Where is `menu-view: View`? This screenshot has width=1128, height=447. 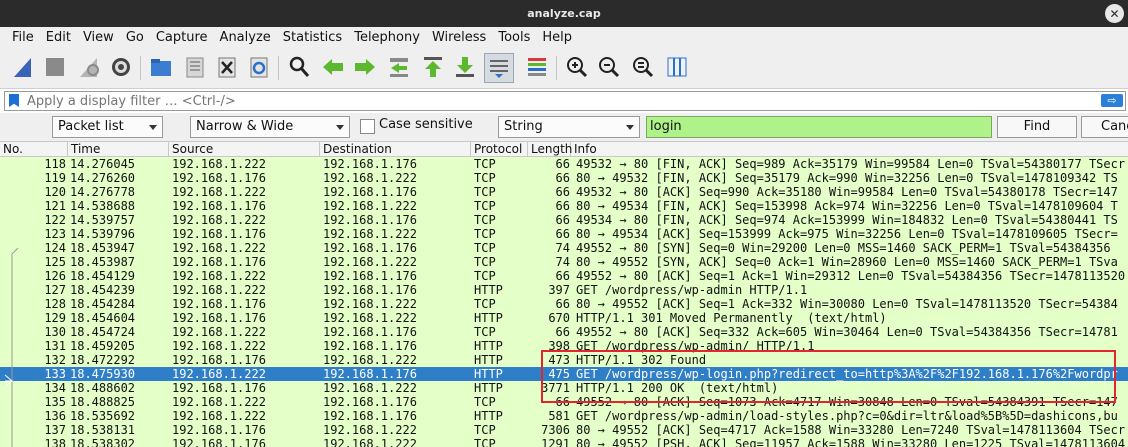 menu-view: View is located at coordinates (98, 37).